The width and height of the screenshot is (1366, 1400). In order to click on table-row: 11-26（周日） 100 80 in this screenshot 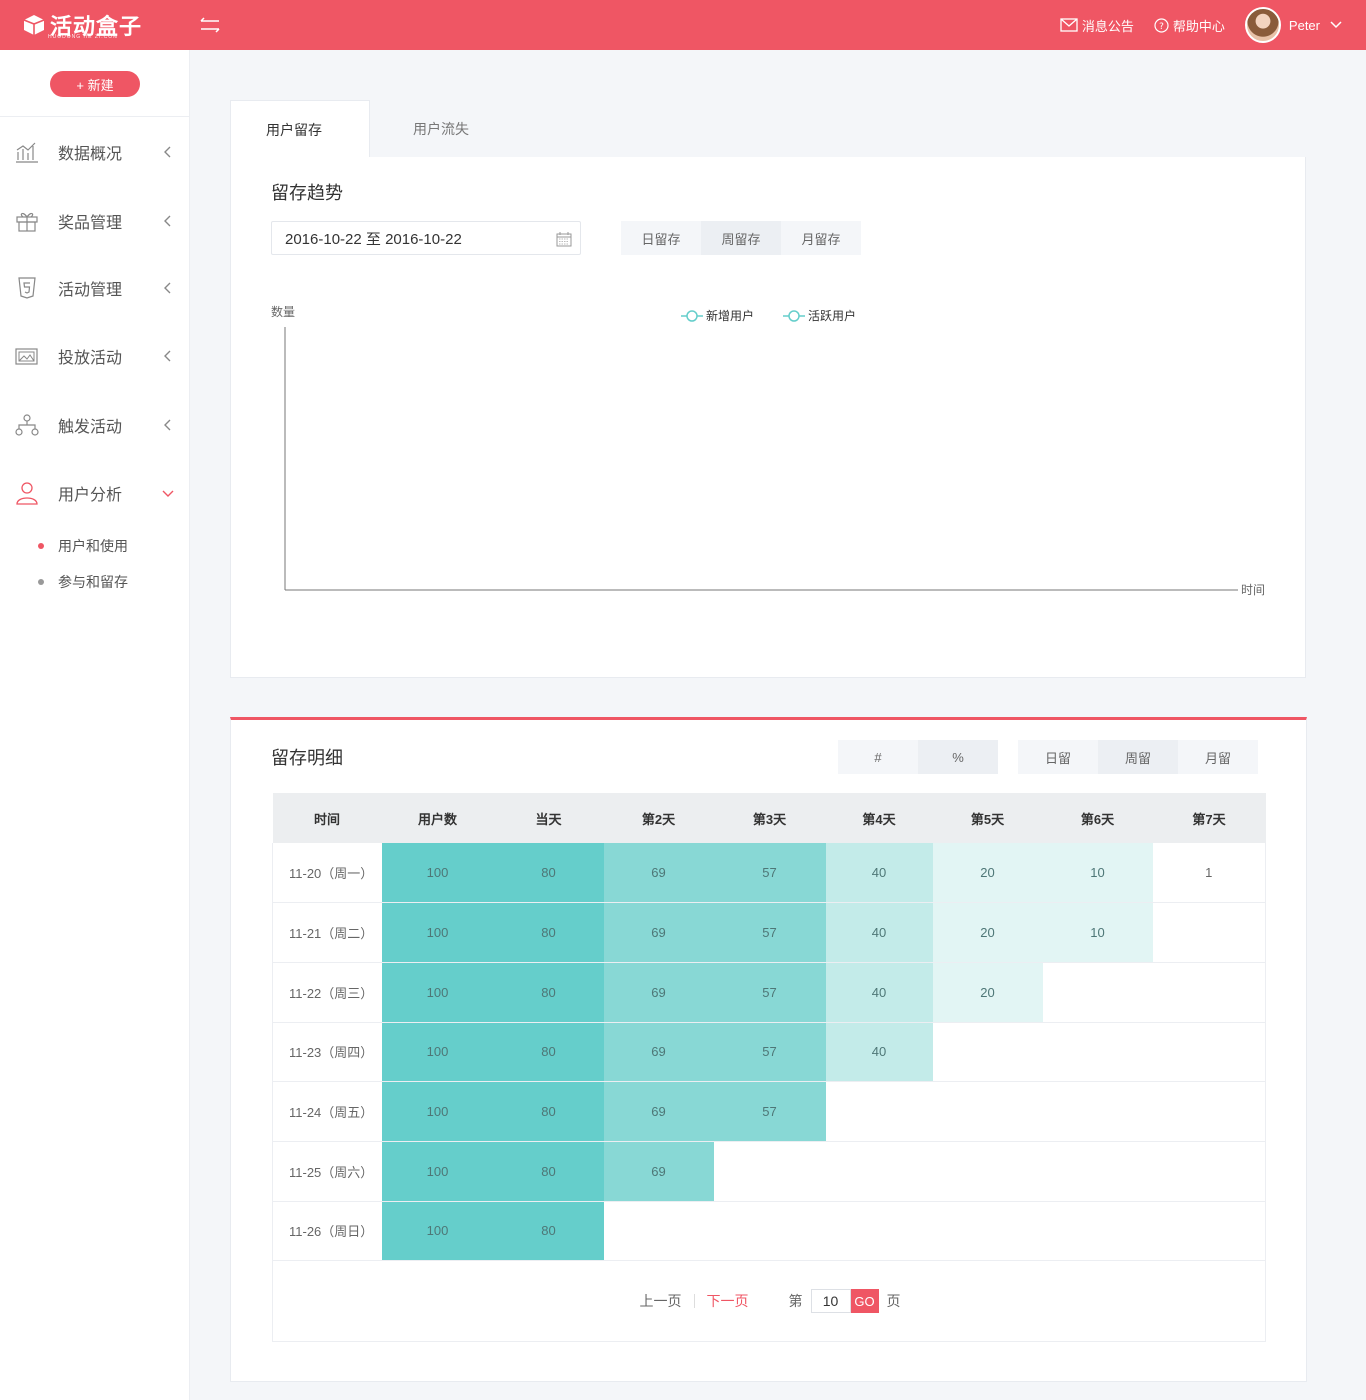, I will do `click(769, 1231)`.